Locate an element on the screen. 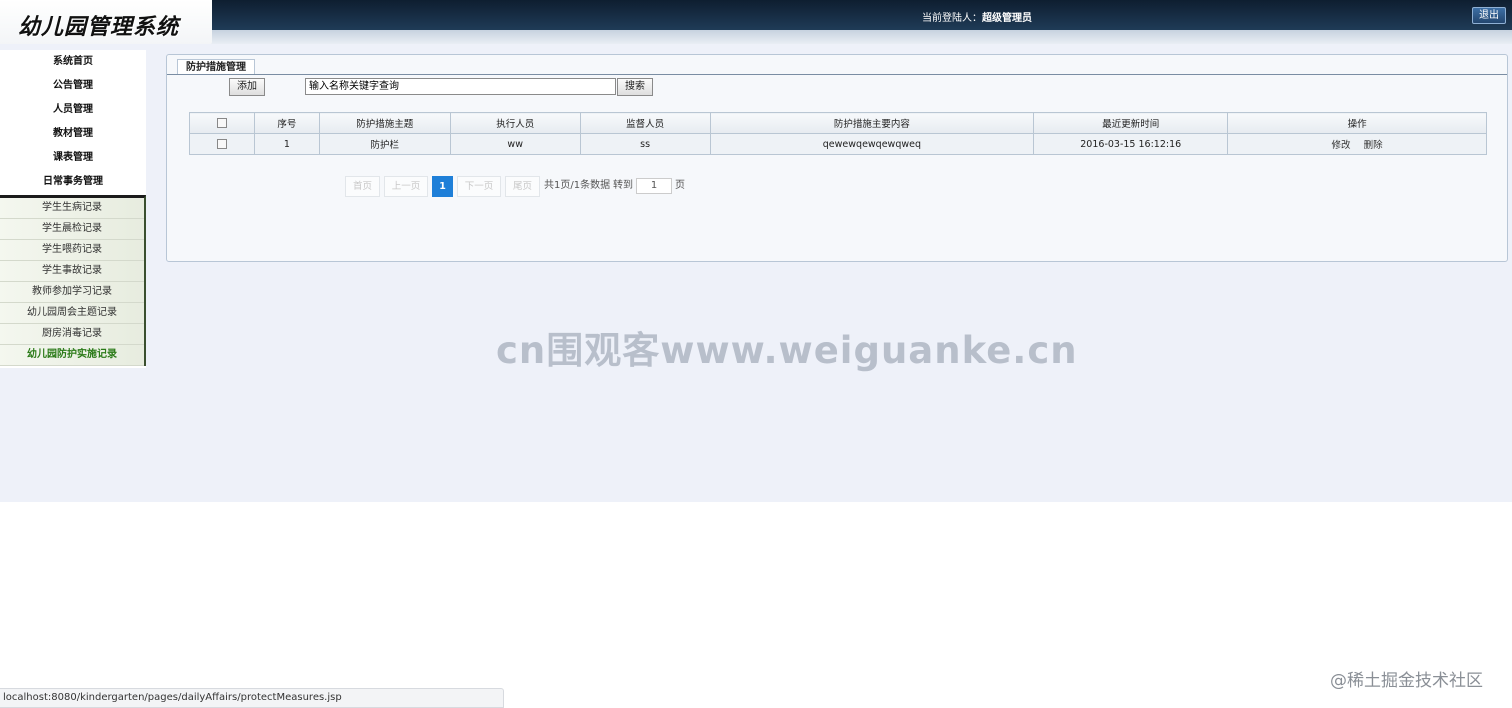 Image resolution: width=1512 pixels, height=708 pixels. cell-updated: 2016-03-15 16:12:16 is located at coordinates (1131, 144).